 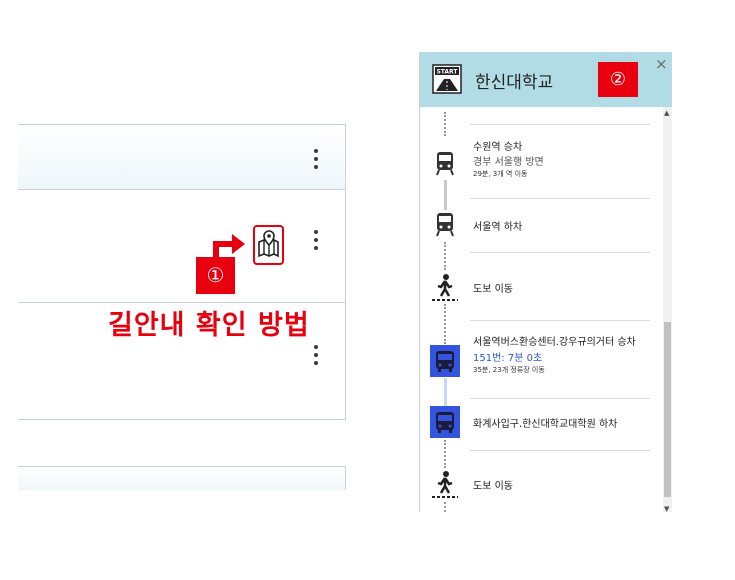 I want to click on step-title: 화계사입구.한신대학교대학원 하차, so click(x=545, y=424).